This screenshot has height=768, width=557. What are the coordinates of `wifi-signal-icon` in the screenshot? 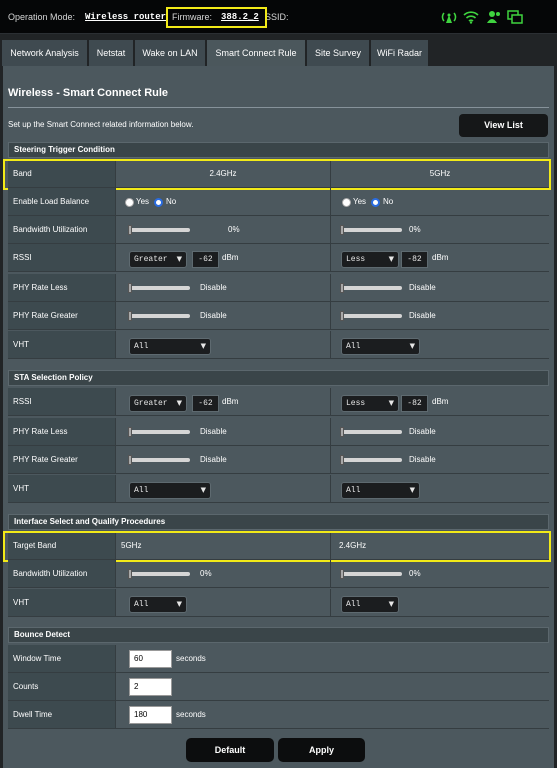 It's located at (471, 17).